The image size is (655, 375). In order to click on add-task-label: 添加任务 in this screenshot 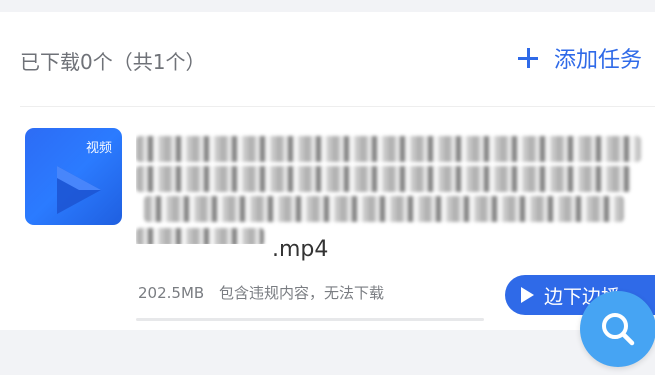, I will do `click(598, 60)`.